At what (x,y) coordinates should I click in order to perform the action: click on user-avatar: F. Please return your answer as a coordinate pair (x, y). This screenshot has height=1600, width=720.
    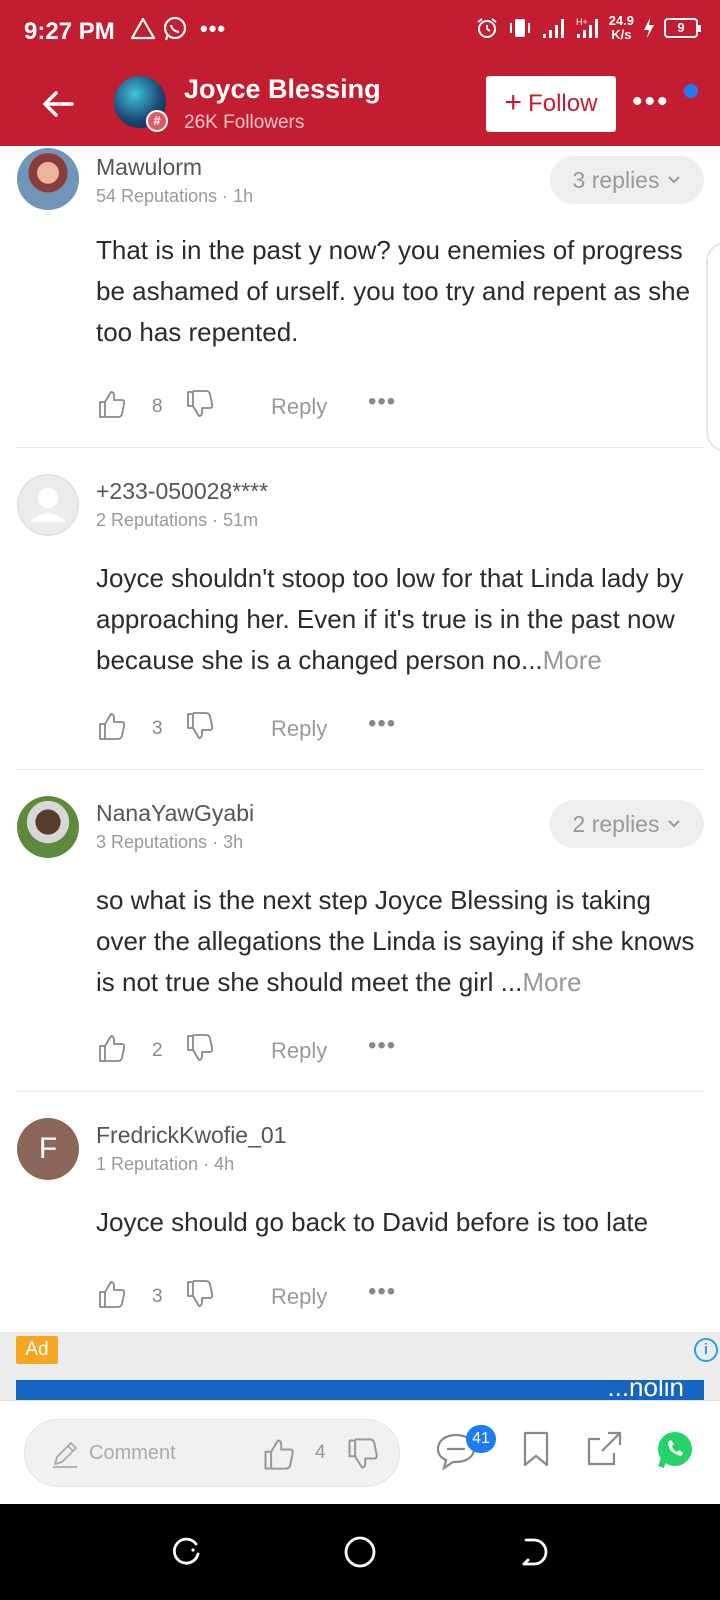
    Looking at the image, I should click on (48, 1149).